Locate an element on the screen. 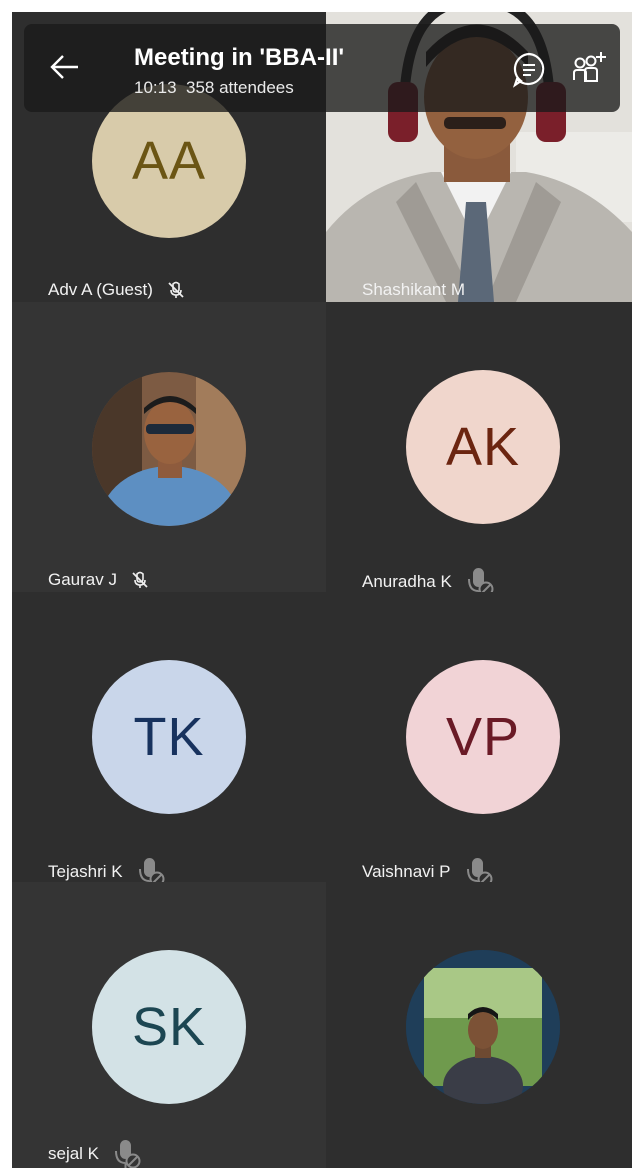 Image resolution: width=632 pixels, height=1173 pixels. meeting-subtitle: 10:13 358 attendees is located at coordinates (214, 88).